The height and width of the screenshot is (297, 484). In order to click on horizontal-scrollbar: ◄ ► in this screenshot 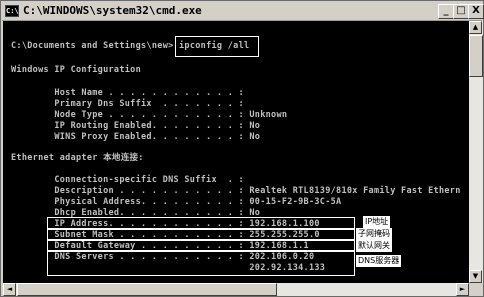, I will do `click(236, 289)`.